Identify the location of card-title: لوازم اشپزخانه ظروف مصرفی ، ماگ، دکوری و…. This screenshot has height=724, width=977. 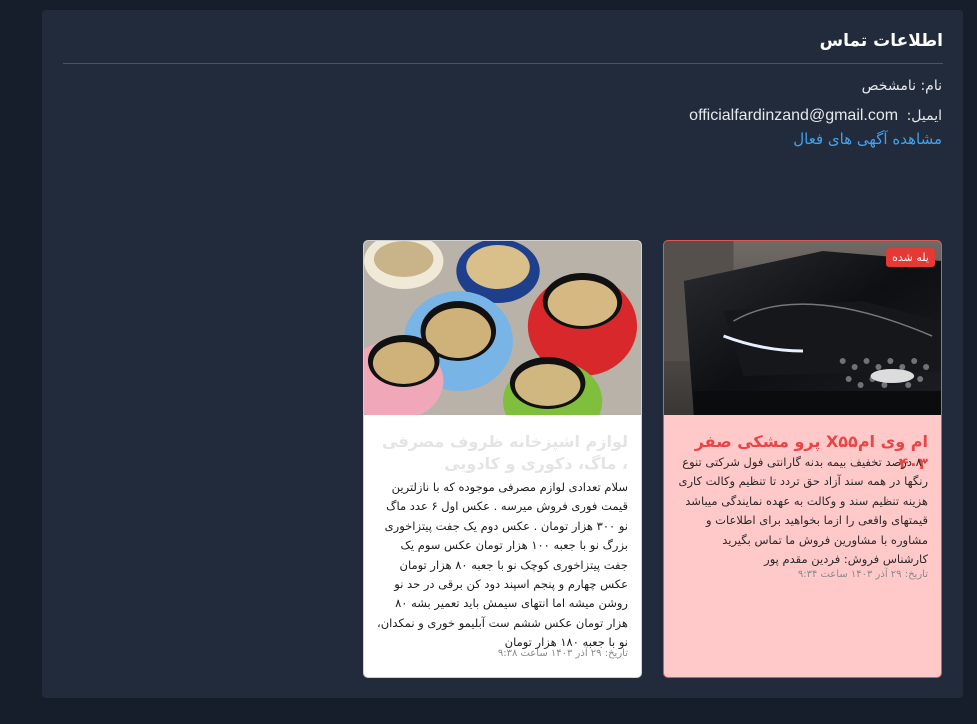
(505, 452).